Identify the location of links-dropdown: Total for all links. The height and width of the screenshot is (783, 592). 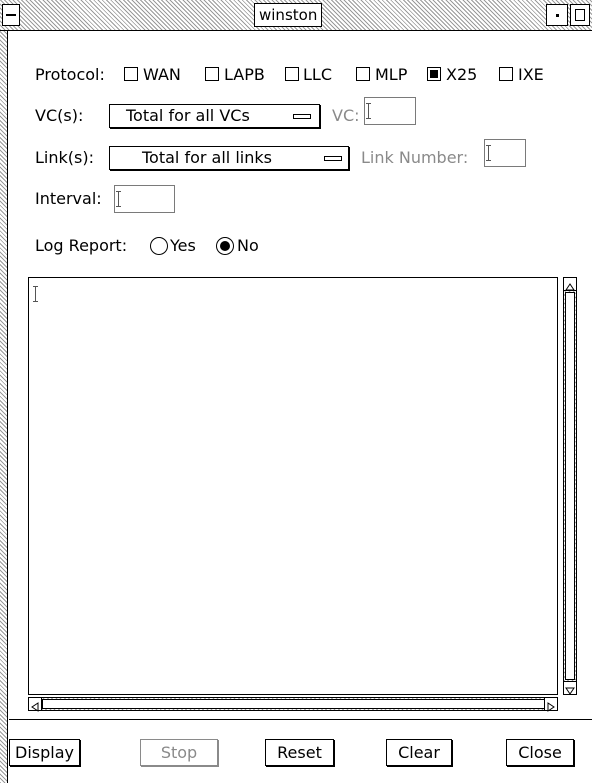
(229, 158).